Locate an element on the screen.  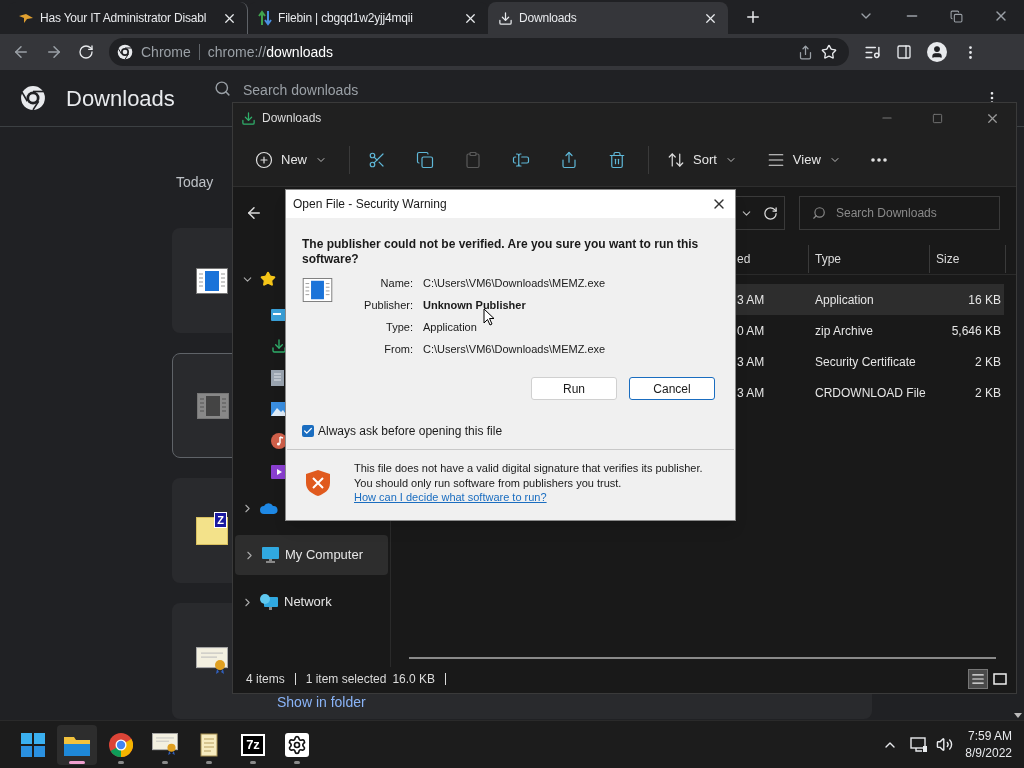
field-label: Publisher: is located at coordinates (388, 305).